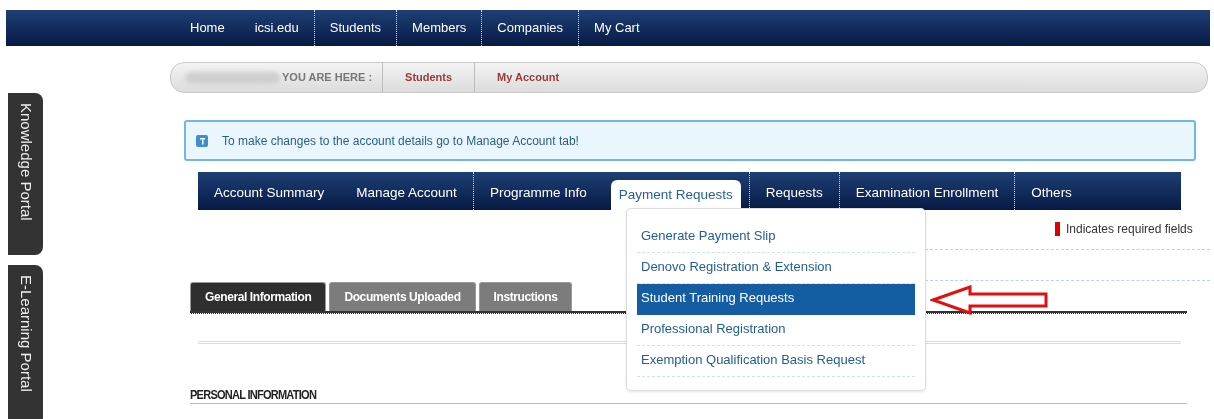  Describe the element at coordinates (400, 141) in the screenshot. I see `notice-text: To make changes to the account details go to Manage Account tab!` at that location.